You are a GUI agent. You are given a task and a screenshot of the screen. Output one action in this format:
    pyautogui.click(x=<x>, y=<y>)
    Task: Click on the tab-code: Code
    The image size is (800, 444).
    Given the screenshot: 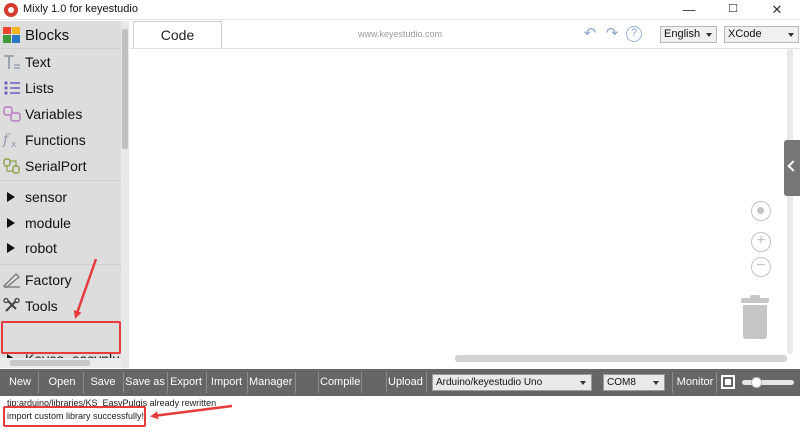 What is the action you would take?
    pyautogui.click(x=177, y=34)
    